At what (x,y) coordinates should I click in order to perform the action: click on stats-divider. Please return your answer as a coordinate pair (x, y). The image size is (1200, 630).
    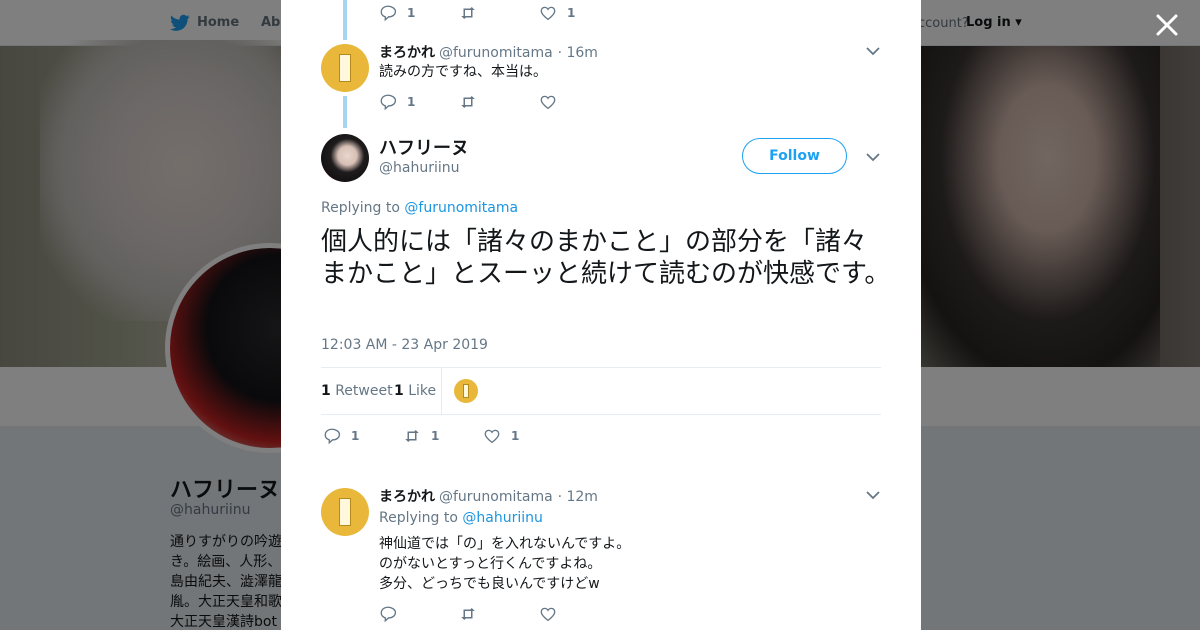
    Looking at the image, I should click on (441, 391).